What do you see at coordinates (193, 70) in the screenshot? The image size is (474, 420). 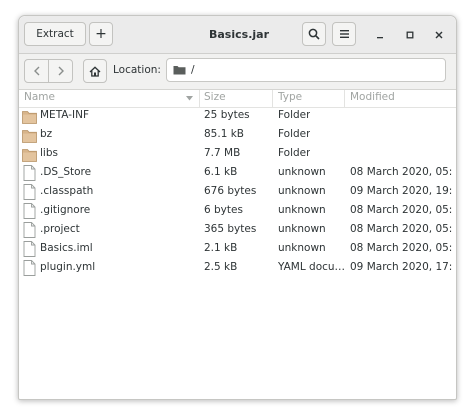 I see `location-path: /` at bounding box center [193, 70].